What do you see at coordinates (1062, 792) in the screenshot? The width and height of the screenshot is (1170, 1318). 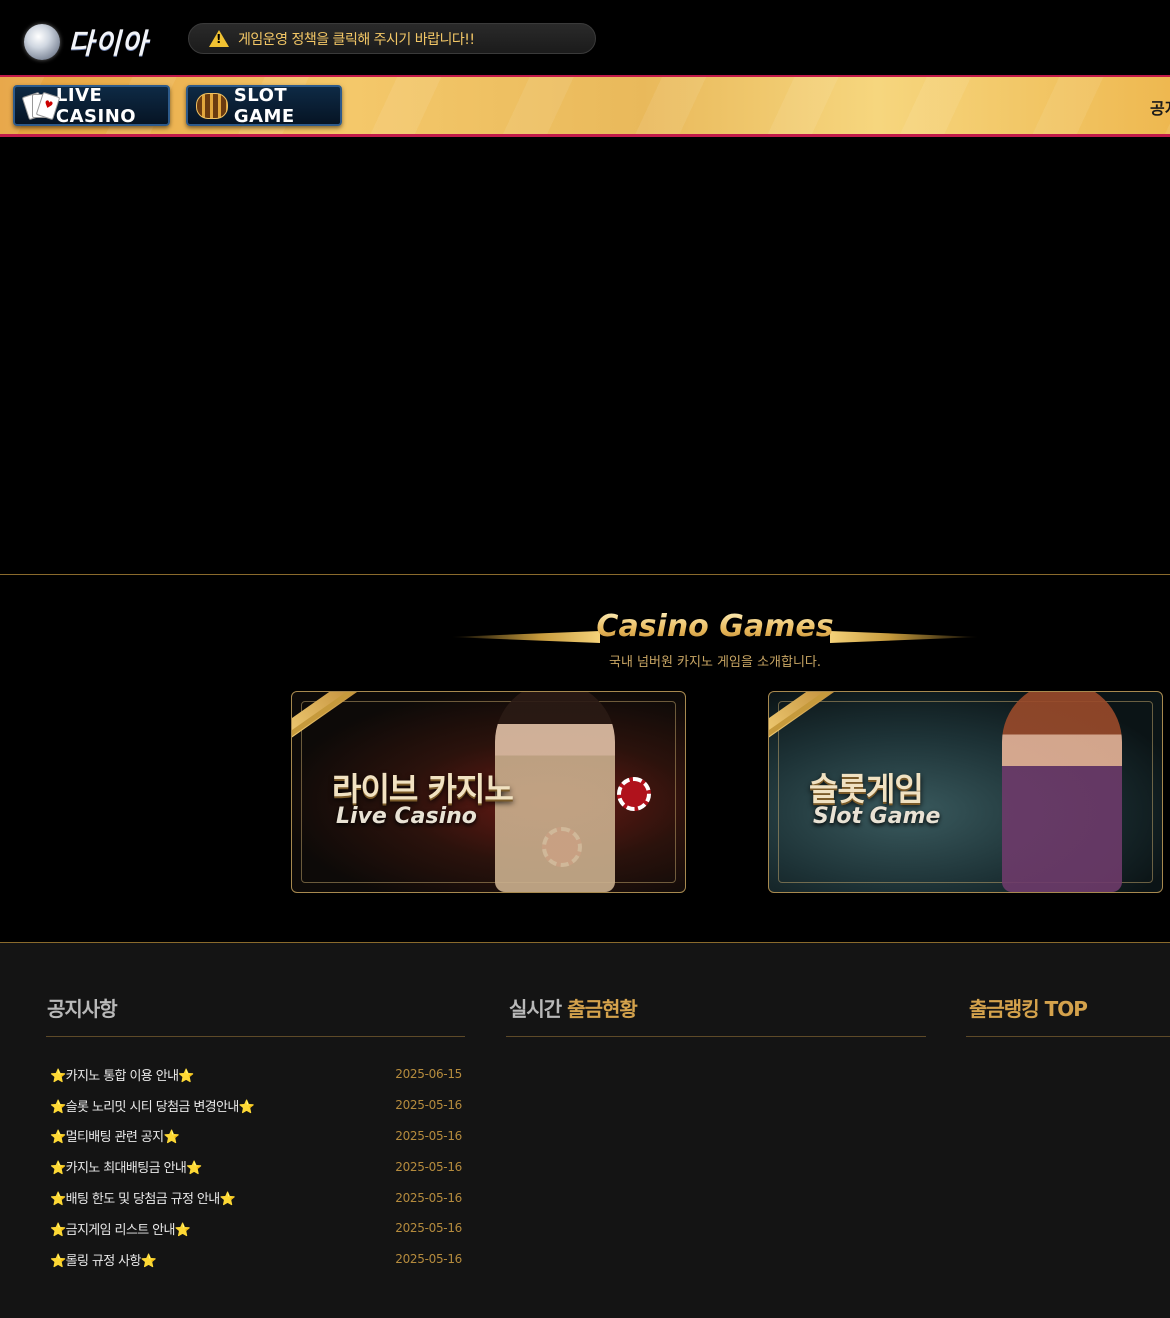 I see `character-figure` at bounding box center [1062, 792].